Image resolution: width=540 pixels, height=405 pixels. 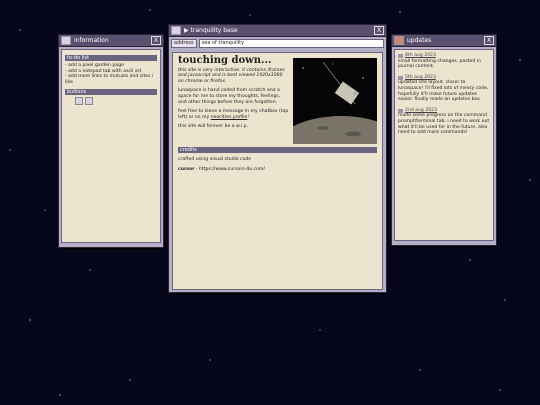 I want to click on updates-titlebar: updates X, so click(x=444, y=41).